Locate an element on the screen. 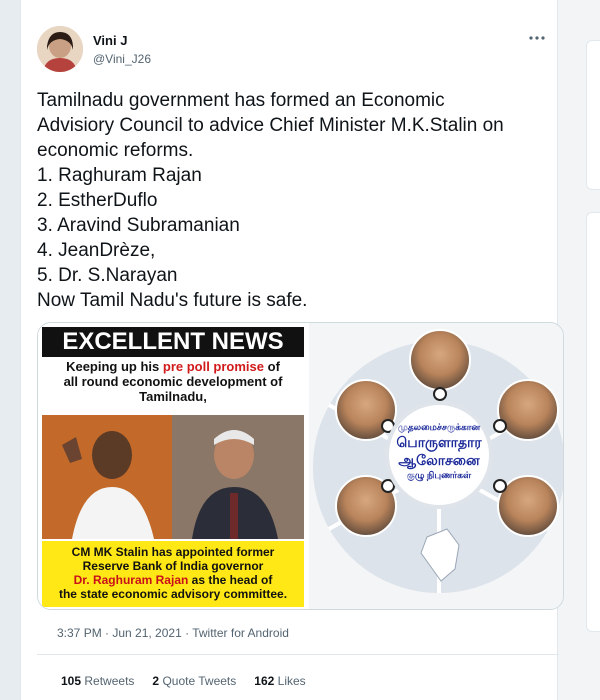  quote-tweets-label: Quote Tweets is located at coordinates (199, 681).